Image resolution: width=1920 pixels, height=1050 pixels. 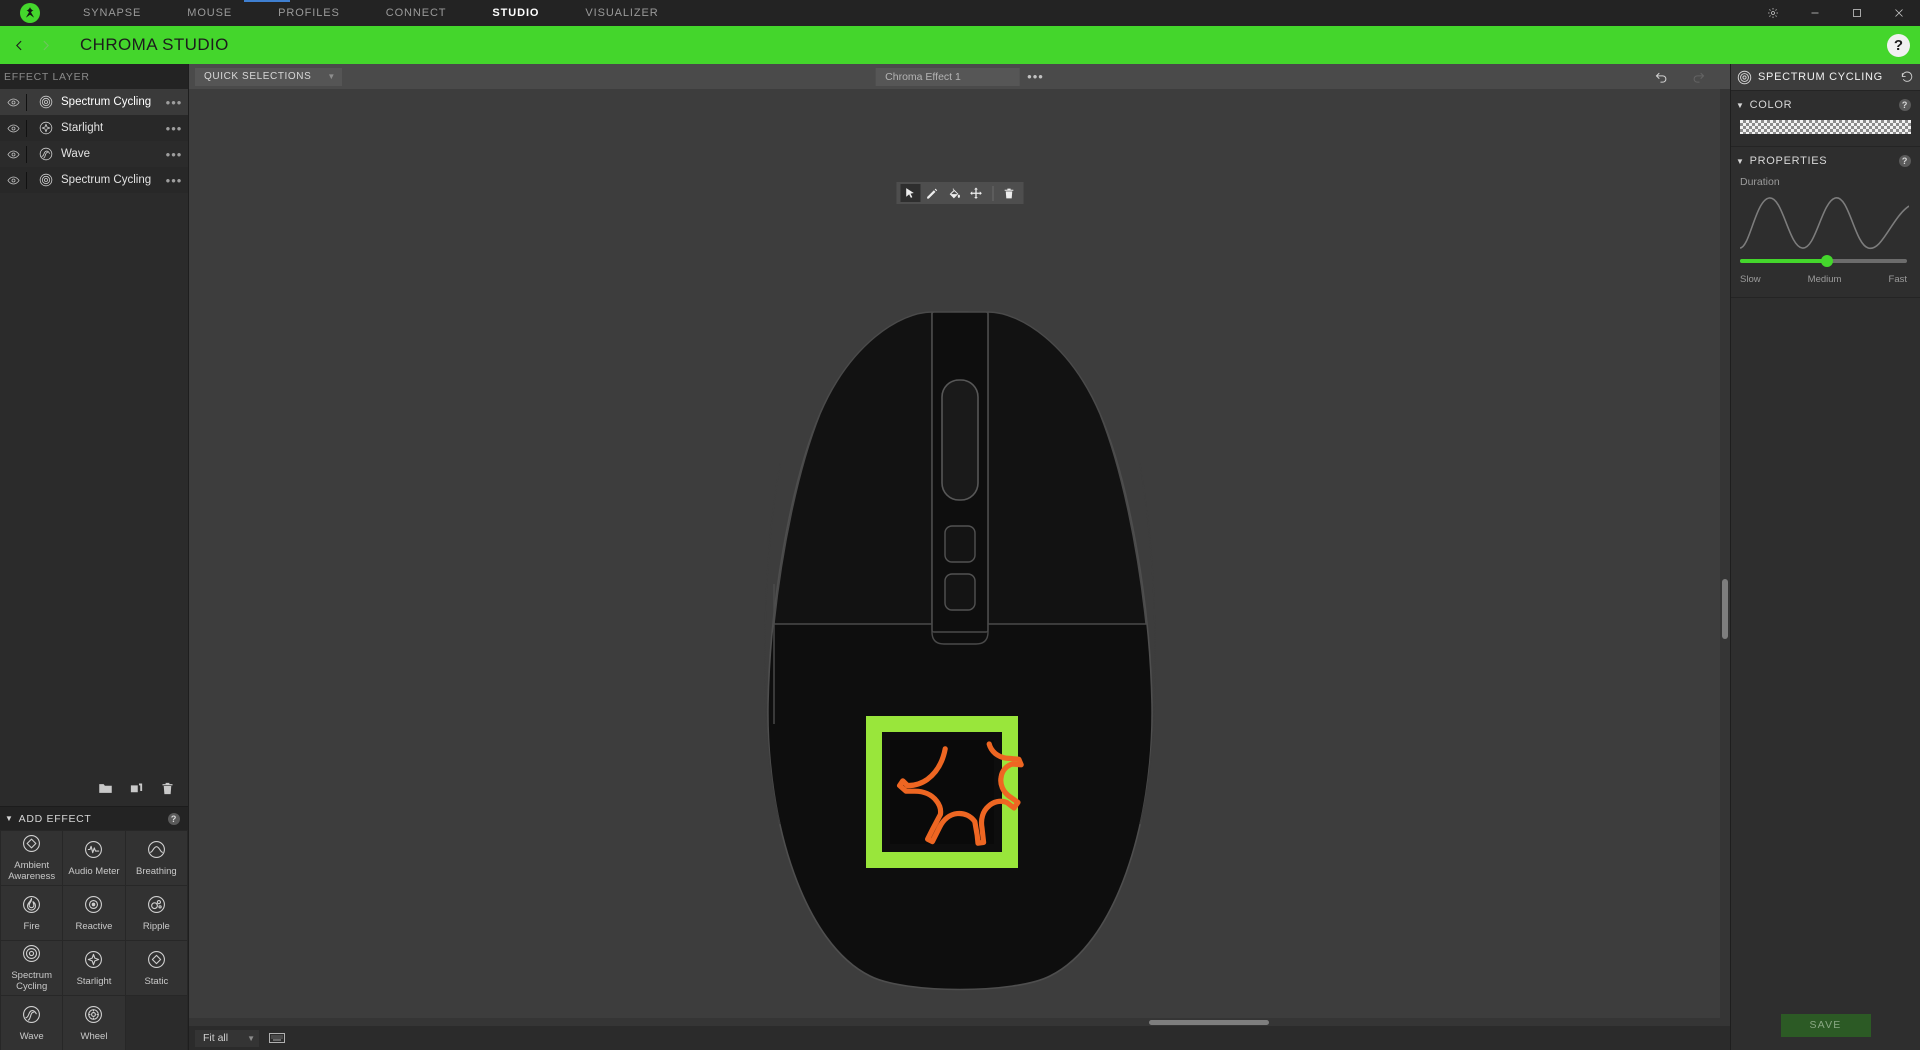 I want to click on color-section-header: ▼ COLOR ?, so click(x=1823, y=105).